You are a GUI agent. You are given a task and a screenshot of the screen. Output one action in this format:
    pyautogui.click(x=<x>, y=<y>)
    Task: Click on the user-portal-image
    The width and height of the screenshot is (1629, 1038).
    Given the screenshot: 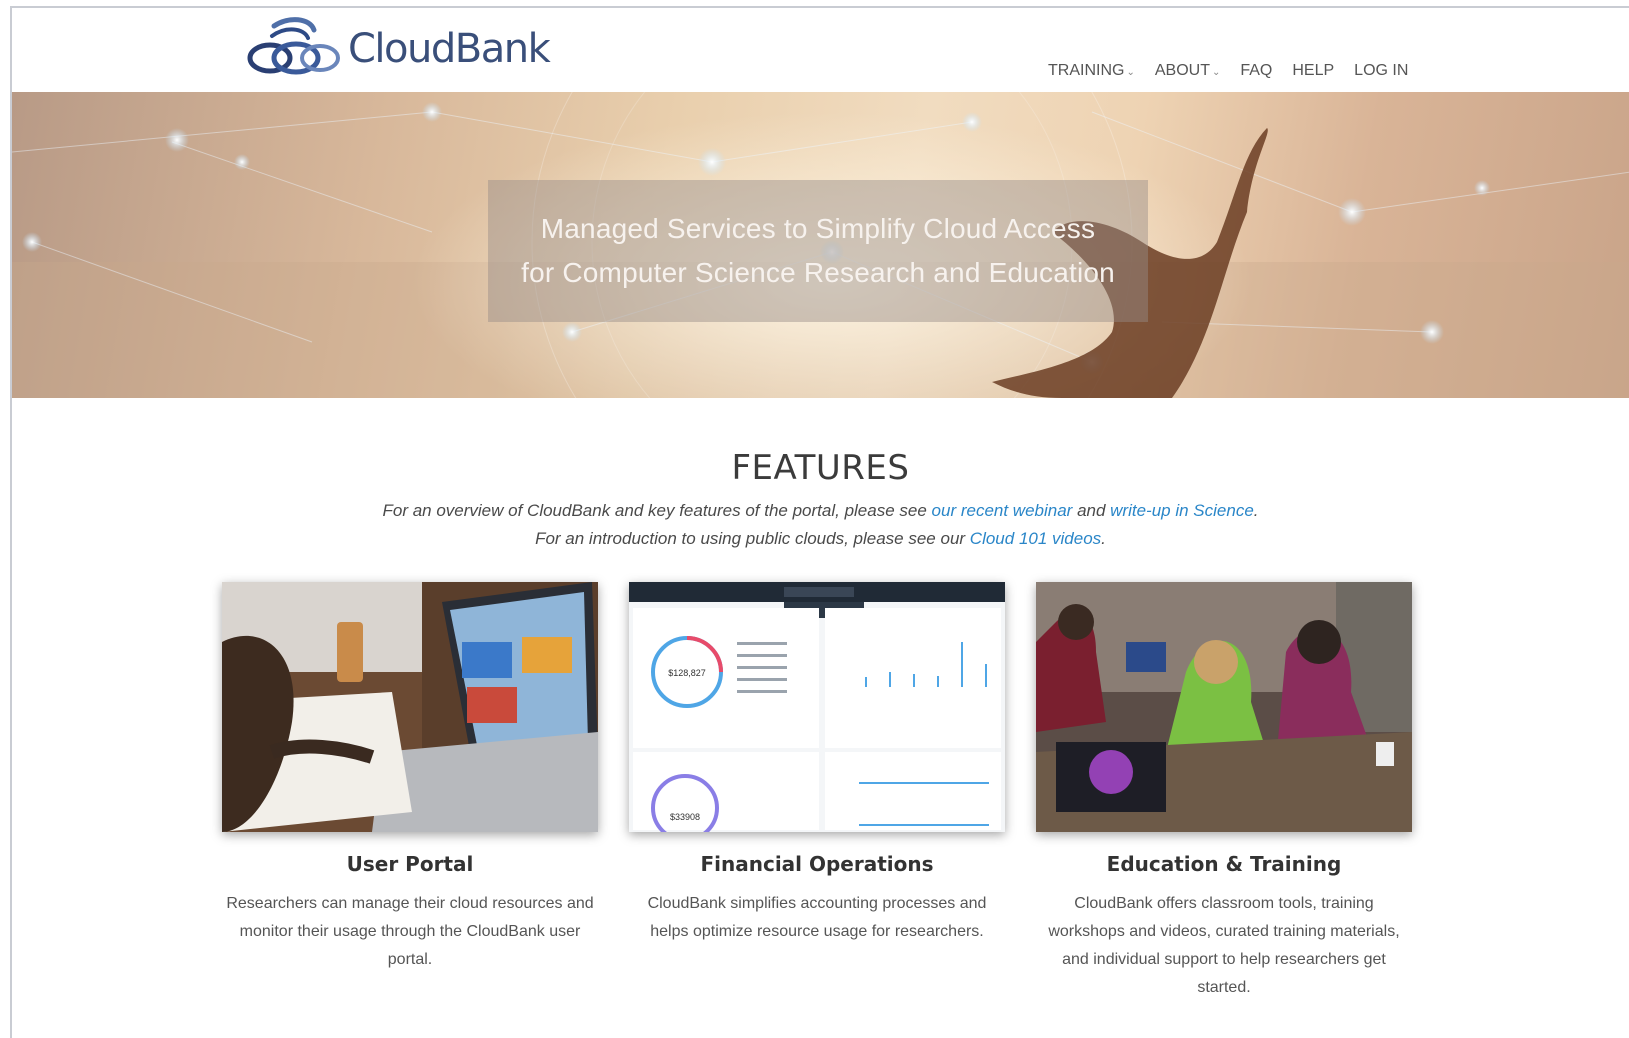 What is the action you would take?
    pyautogui.click(x=410, y=707)
    